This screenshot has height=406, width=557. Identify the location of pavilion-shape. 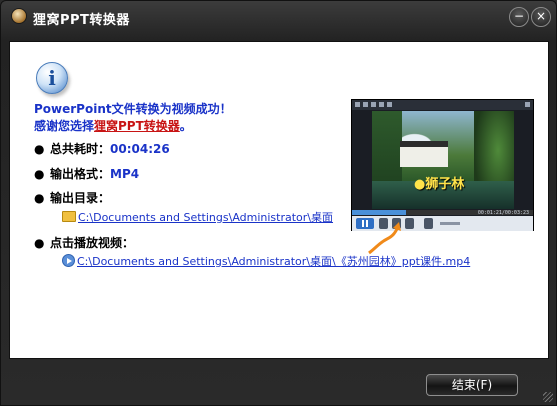
(424, 154).